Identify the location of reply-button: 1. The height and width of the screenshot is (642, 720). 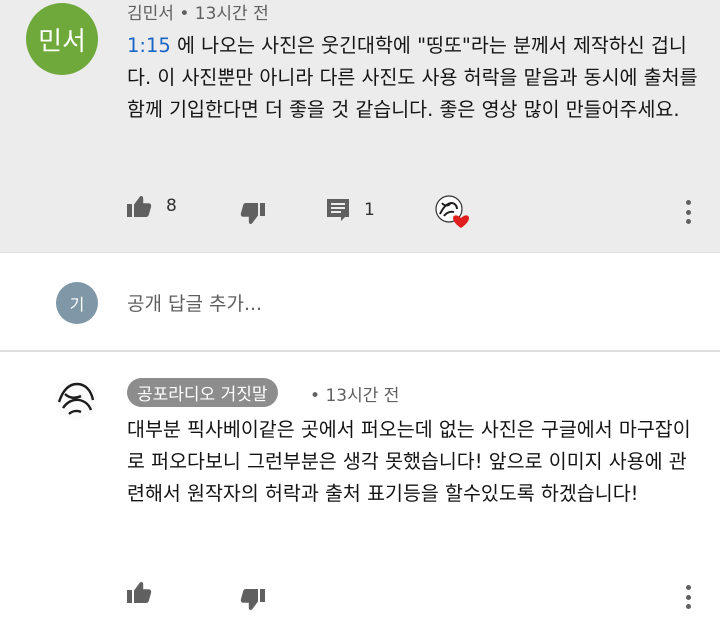
(350, 210).